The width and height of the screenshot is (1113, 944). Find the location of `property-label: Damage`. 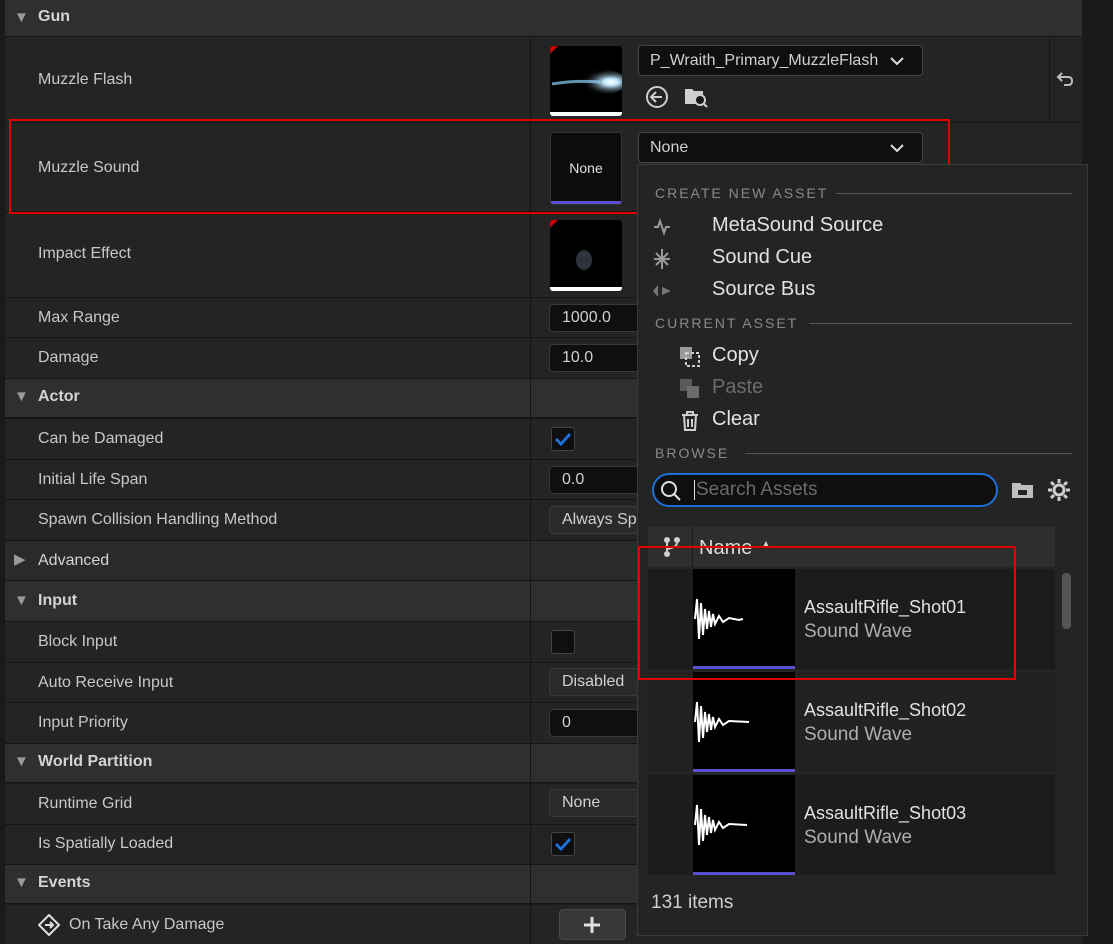

property-label: Damage is located at coordinates (68, 357).